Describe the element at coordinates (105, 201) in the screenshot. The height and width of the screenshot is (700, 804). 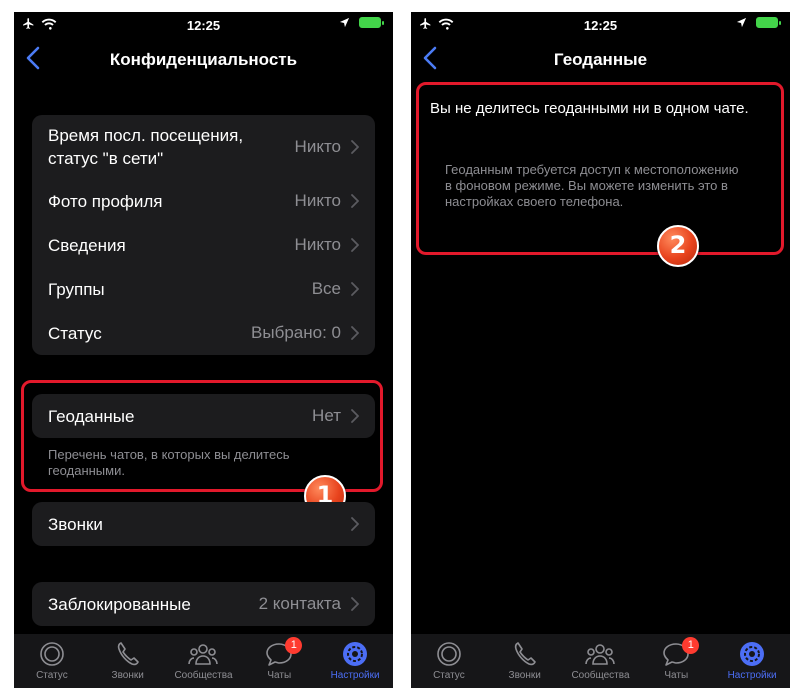
I see `row-label: Фото профиля` at that location.